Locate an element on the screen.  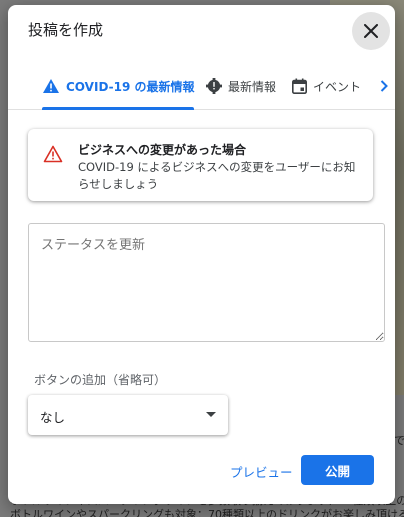
calendar-icon is located at coordinates (299, 86).